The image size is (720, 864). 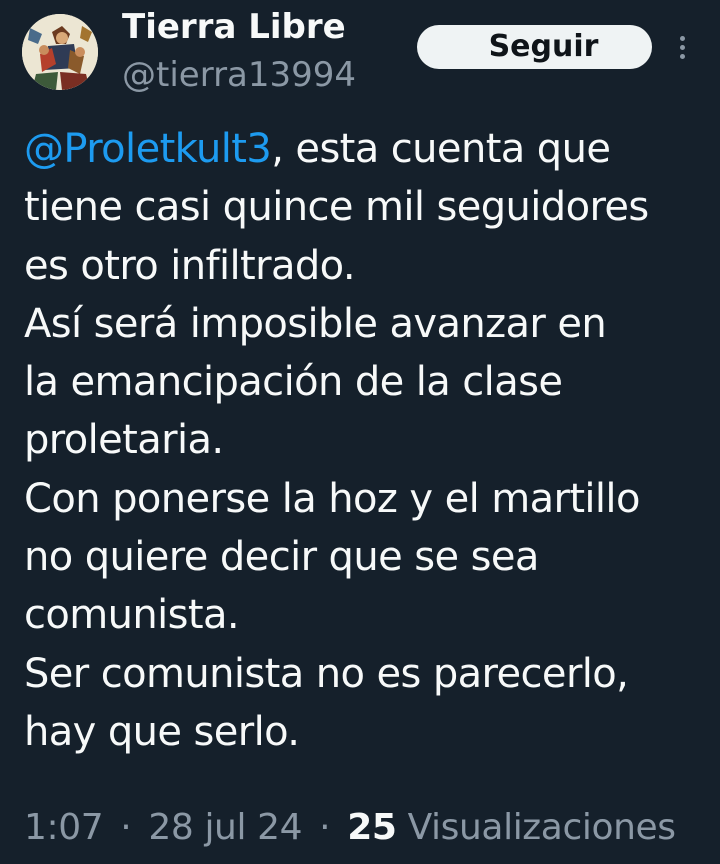 What do you see at coordinates (332, 498) in the screenshot?
I see `tweet-line: Con ponerse la hoz y el martillo` at bounding box center [332, 498].